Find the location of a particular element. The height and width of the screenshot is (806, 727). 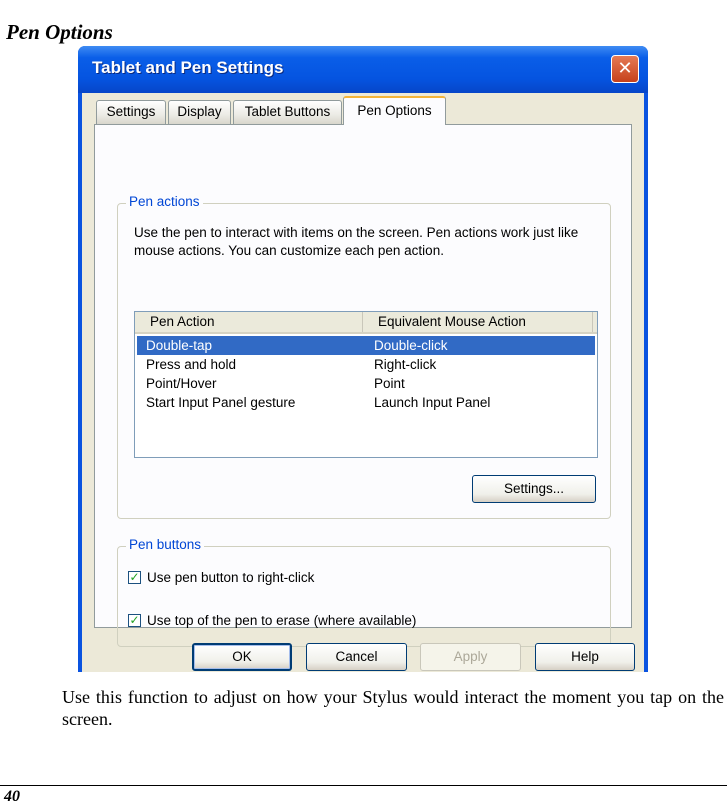

pen-action-cell: Double-tap is located at coordinates (179, 345).